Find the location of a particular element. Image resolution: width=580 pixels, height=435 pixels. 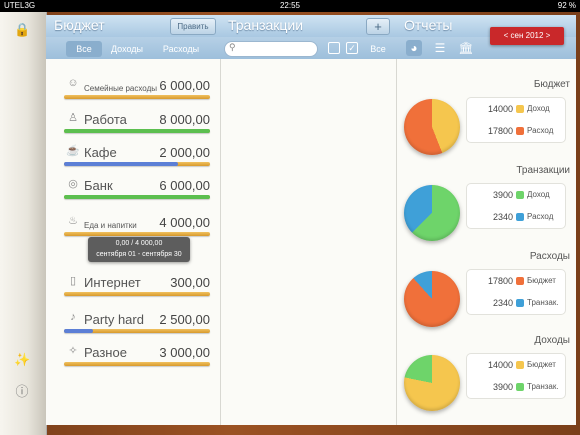

budget-row: ☺ Семейные расходы 6 000,00 is located at coordinates (137, 88).